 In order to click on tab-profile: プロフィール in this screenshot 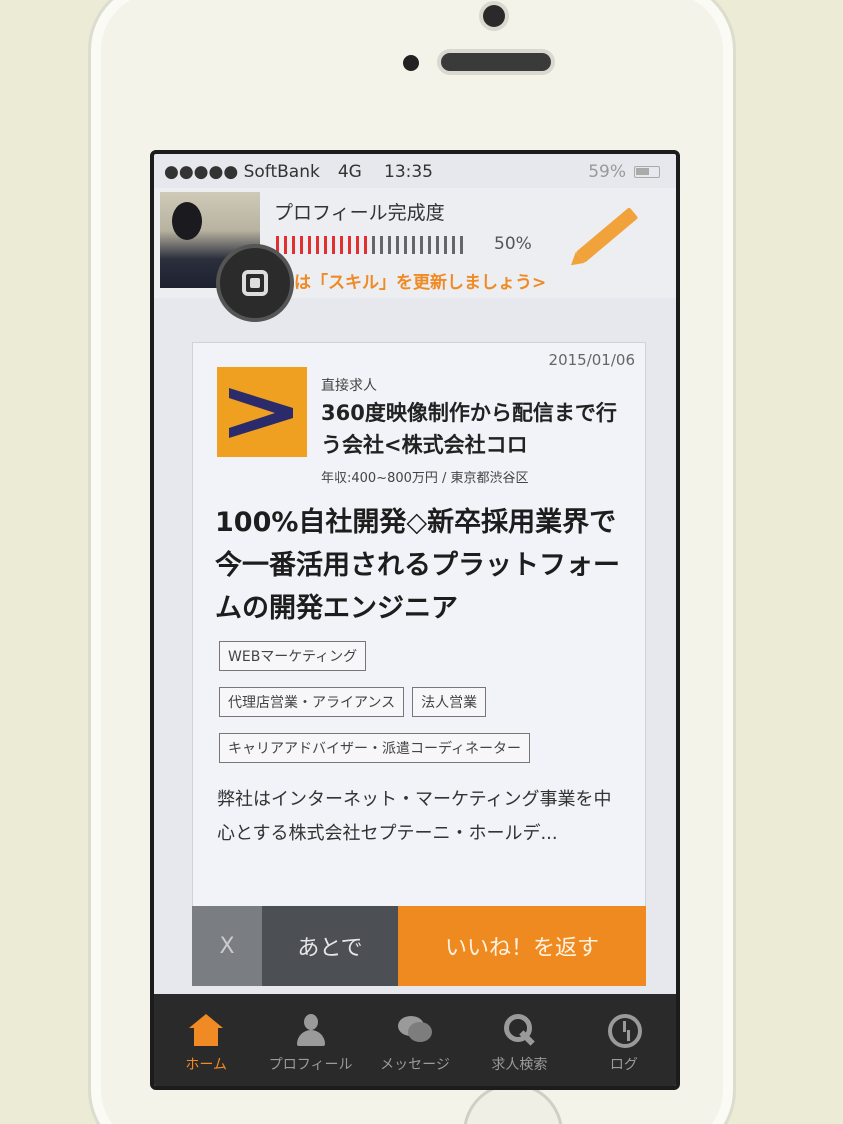, I will do `click(310, 1040)`.